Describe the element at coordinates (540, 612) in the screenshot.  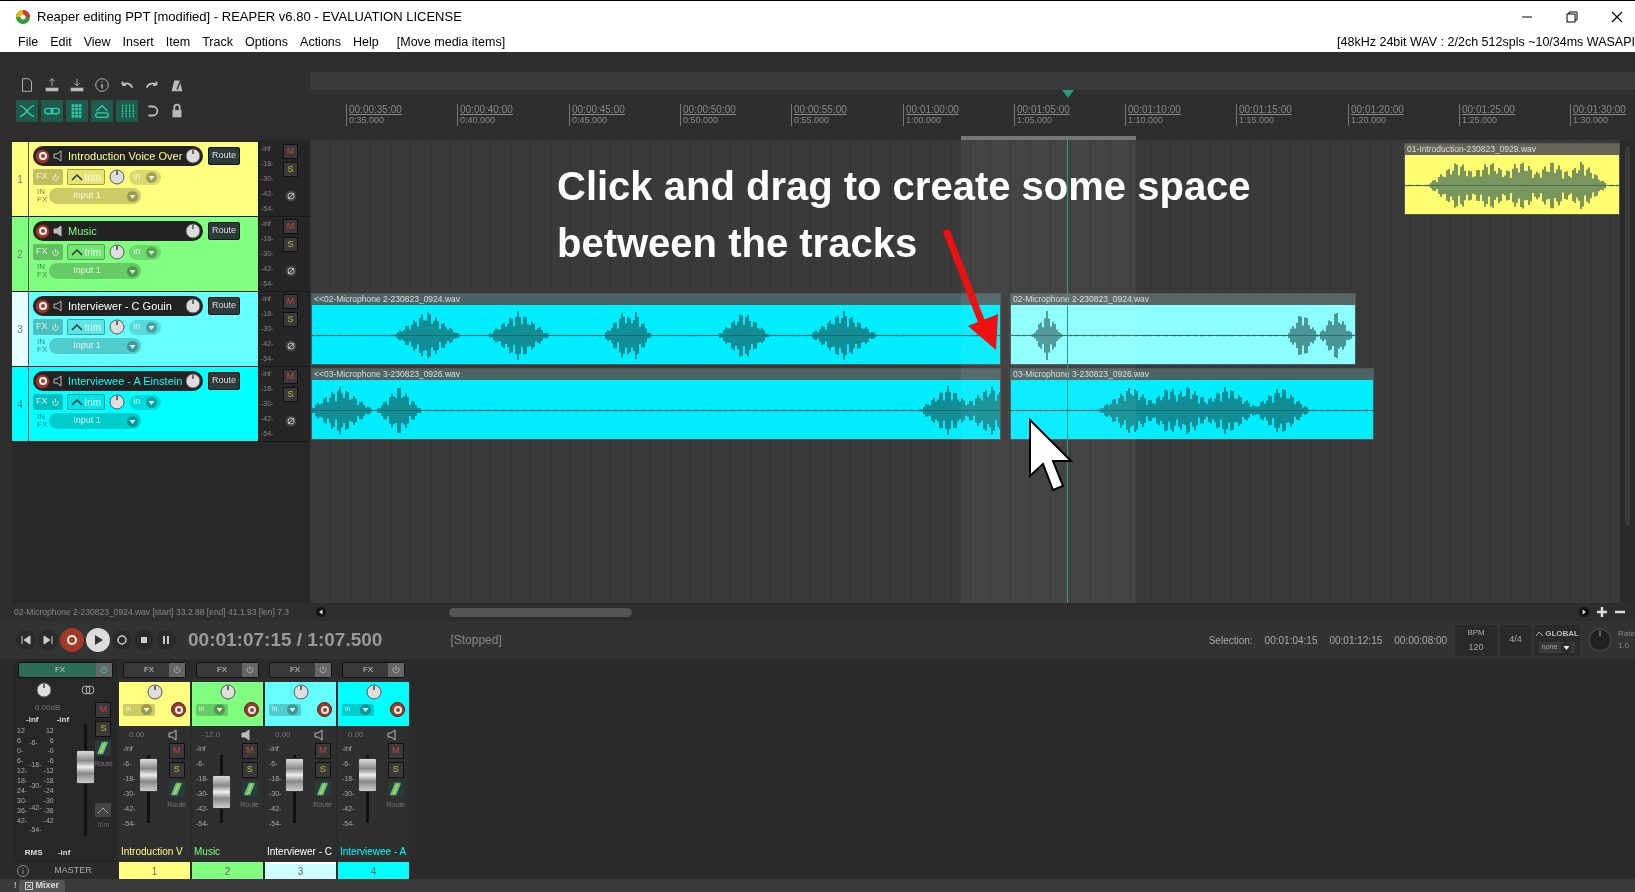
I see `horizontal-scrollbar` at that location.